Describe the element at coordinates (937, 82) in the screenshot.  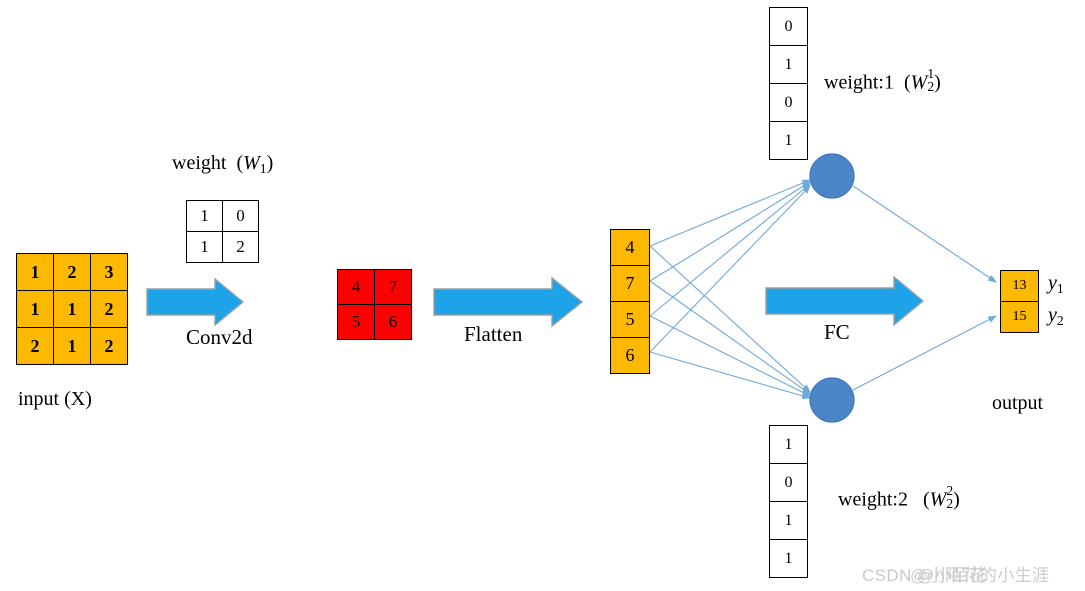
I see `weight2-top-paren-close: )` at that location.